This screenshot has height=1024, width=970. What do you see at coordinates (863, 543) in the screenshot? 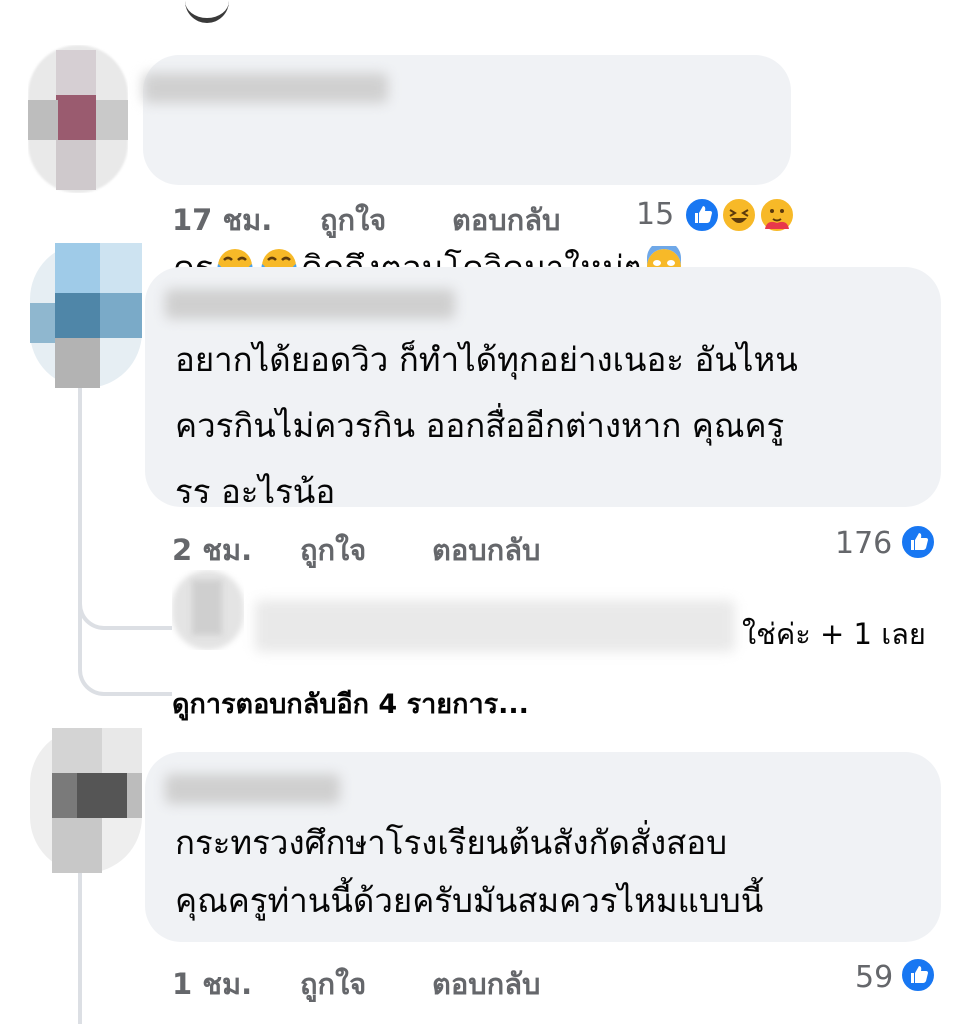
I see `reaction-count: 176` at bounding box center [863, 543].